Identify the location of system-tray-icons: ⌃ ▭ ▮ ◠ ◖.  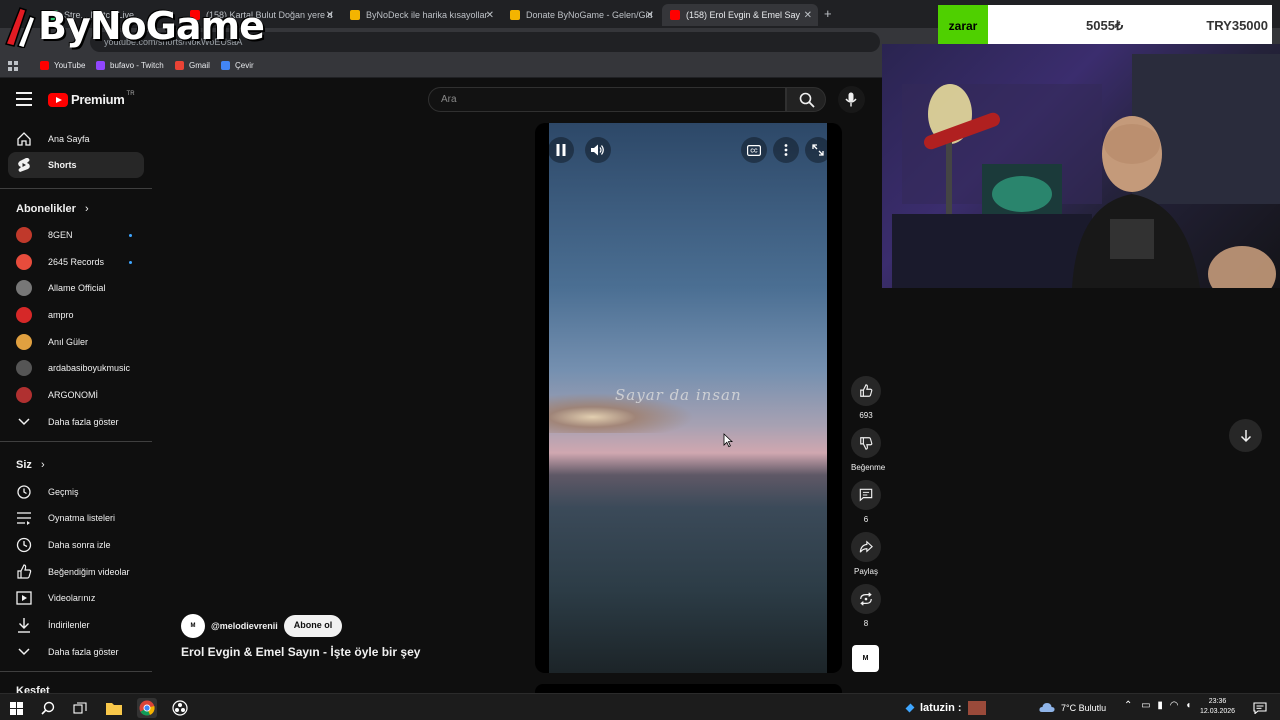
(1157, 705).